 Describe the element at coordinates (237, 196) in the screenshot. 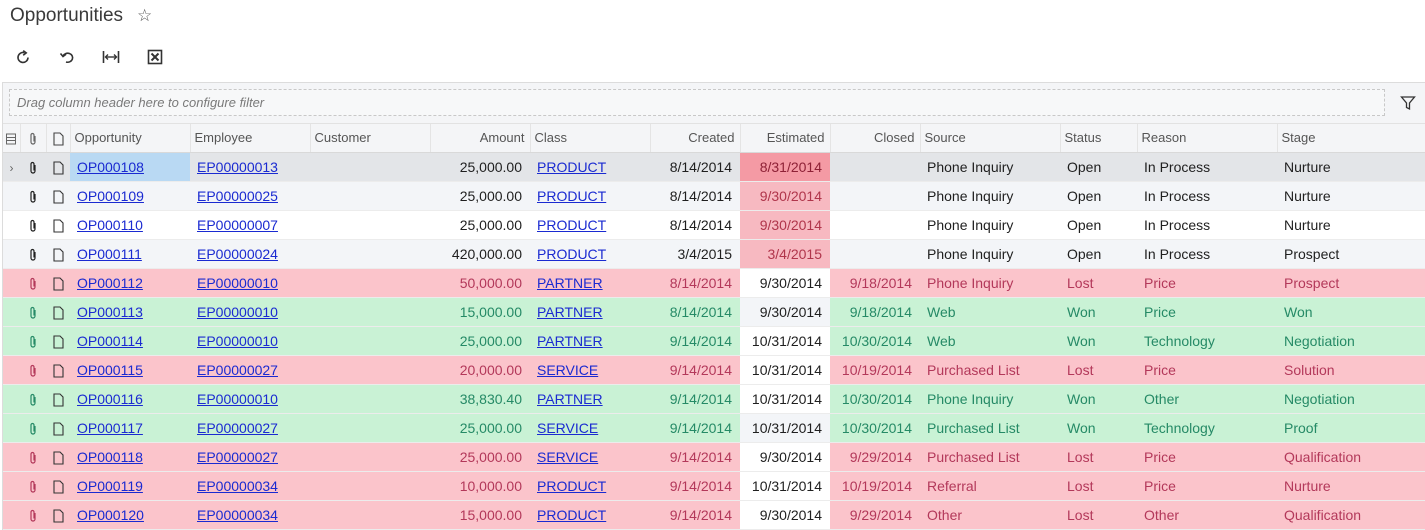

I see `employee-link: EP00000025` at that location.